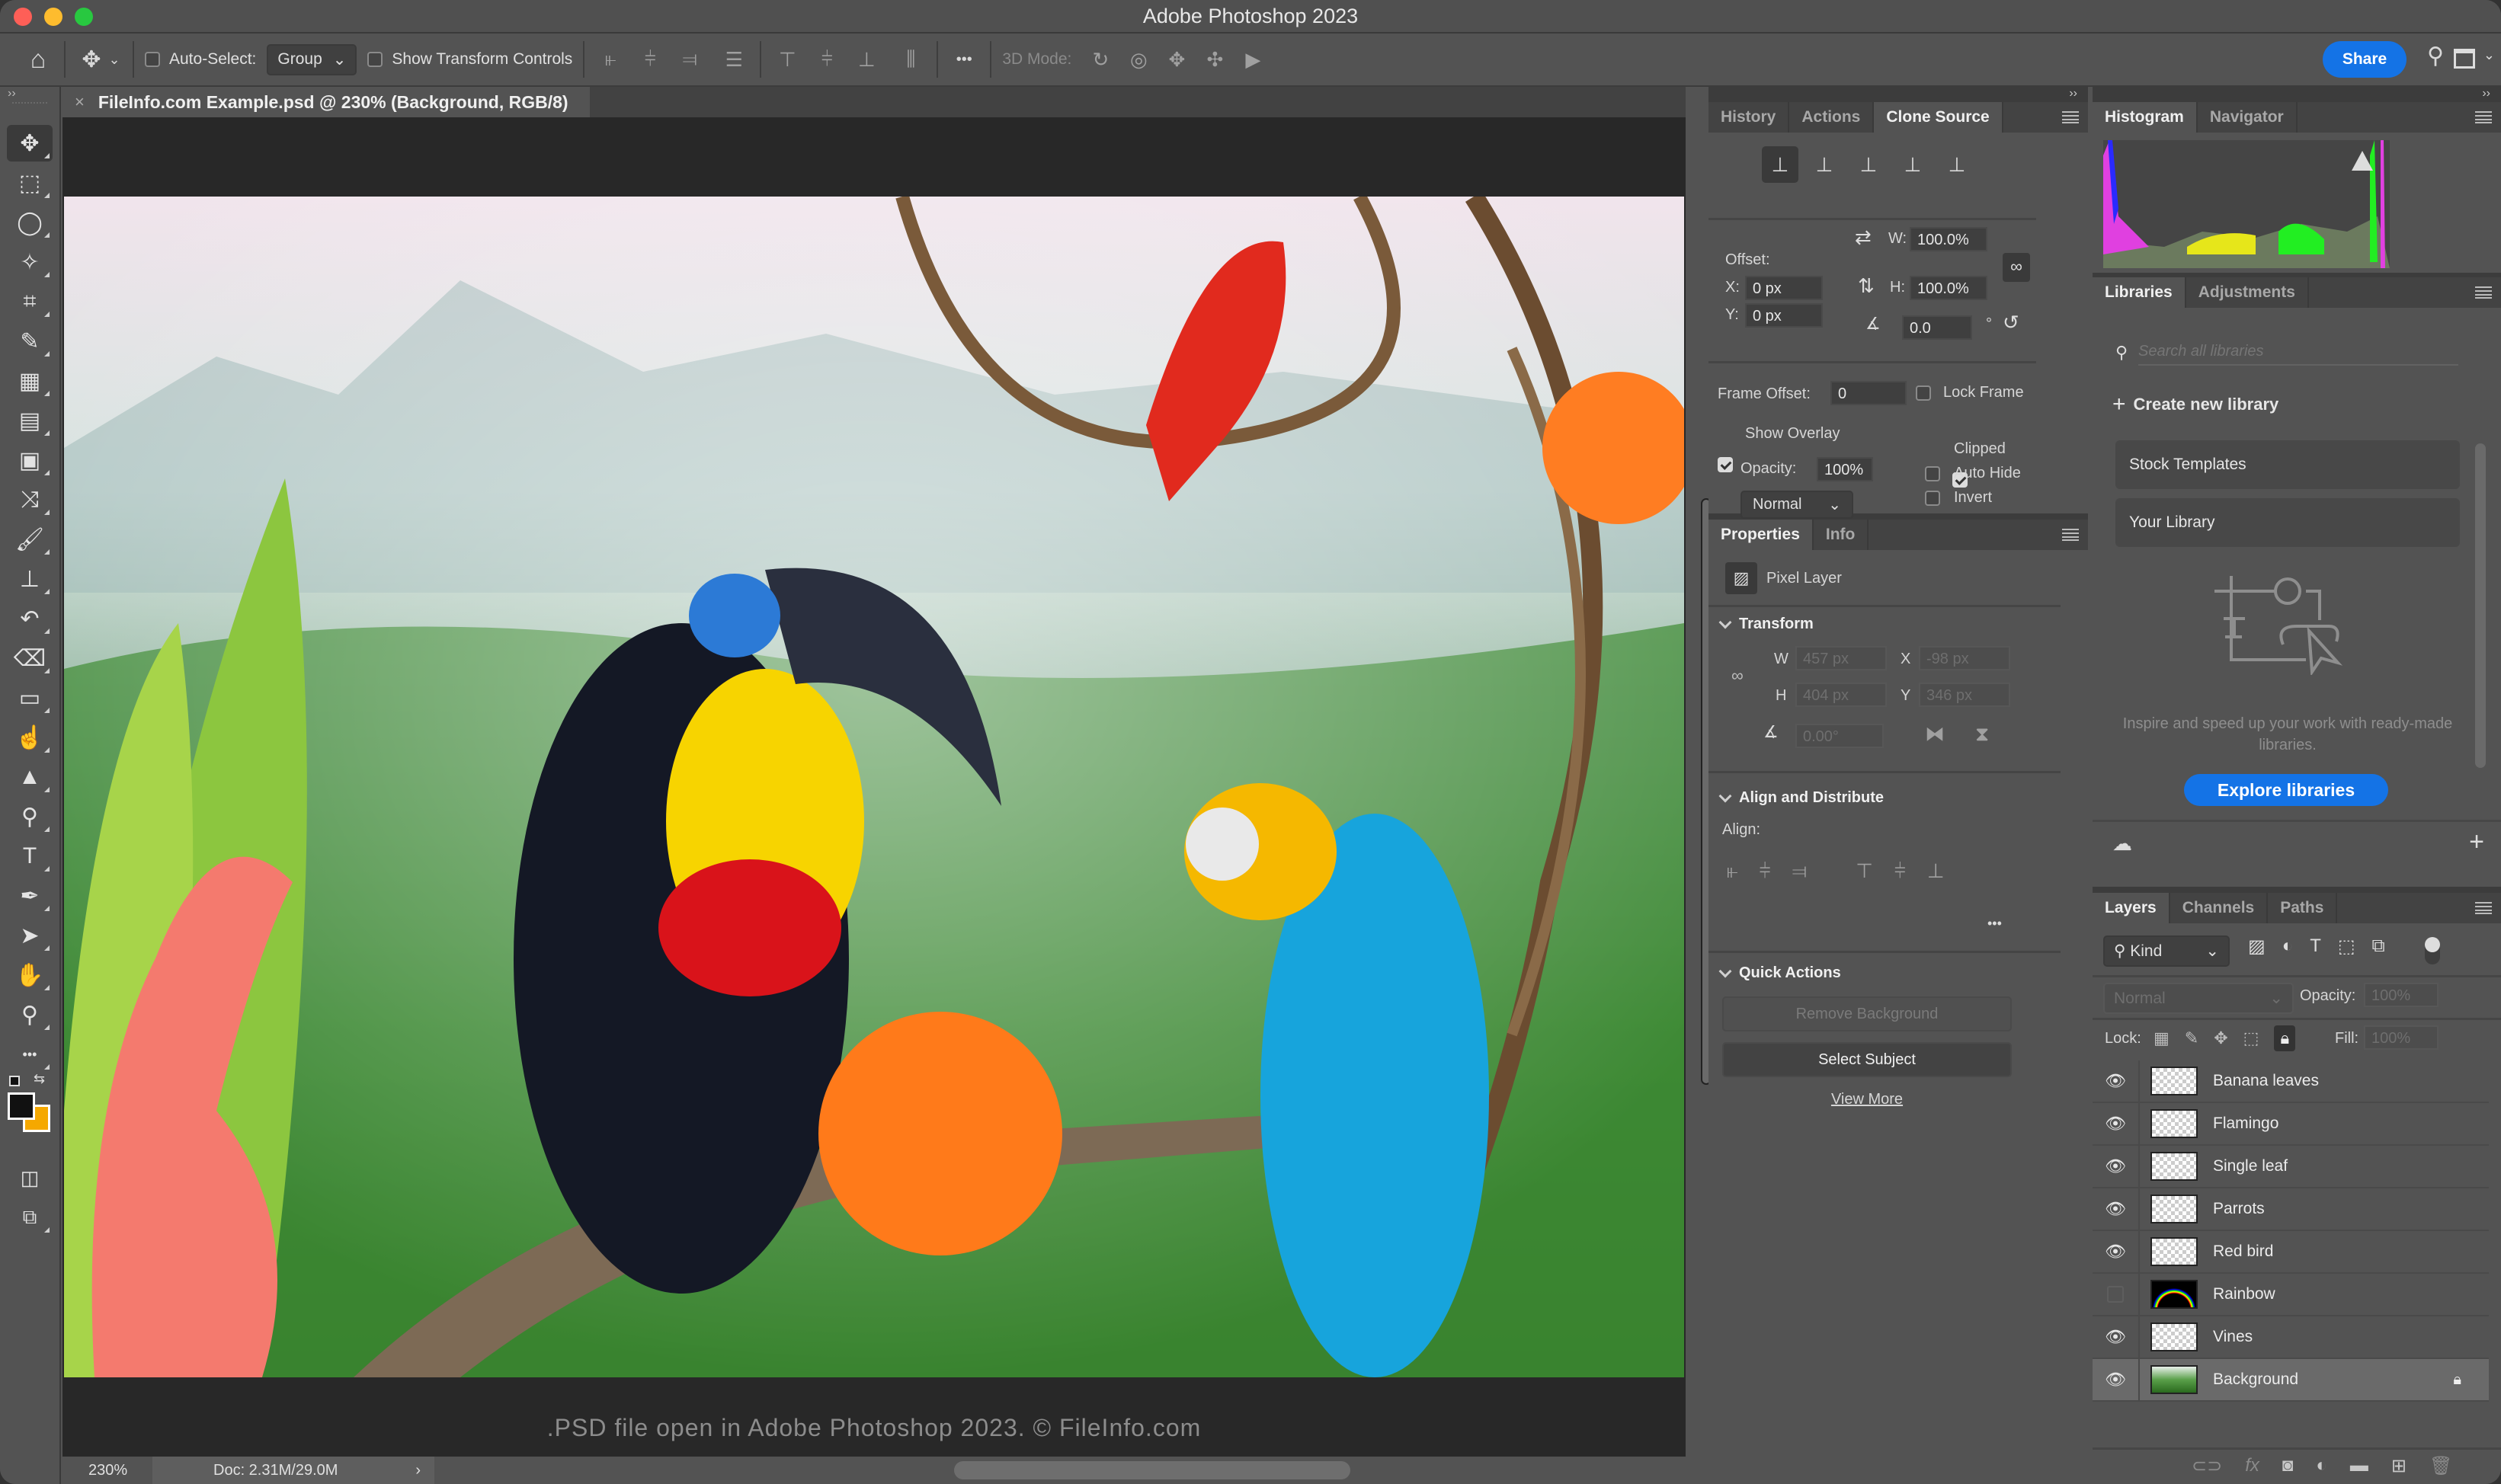 This screenshot has width=2501, height=1484. Describe the element at coordinates (1912, 164) in the screenshot. I see `clone-source-4-icon: ⊥` at that location.